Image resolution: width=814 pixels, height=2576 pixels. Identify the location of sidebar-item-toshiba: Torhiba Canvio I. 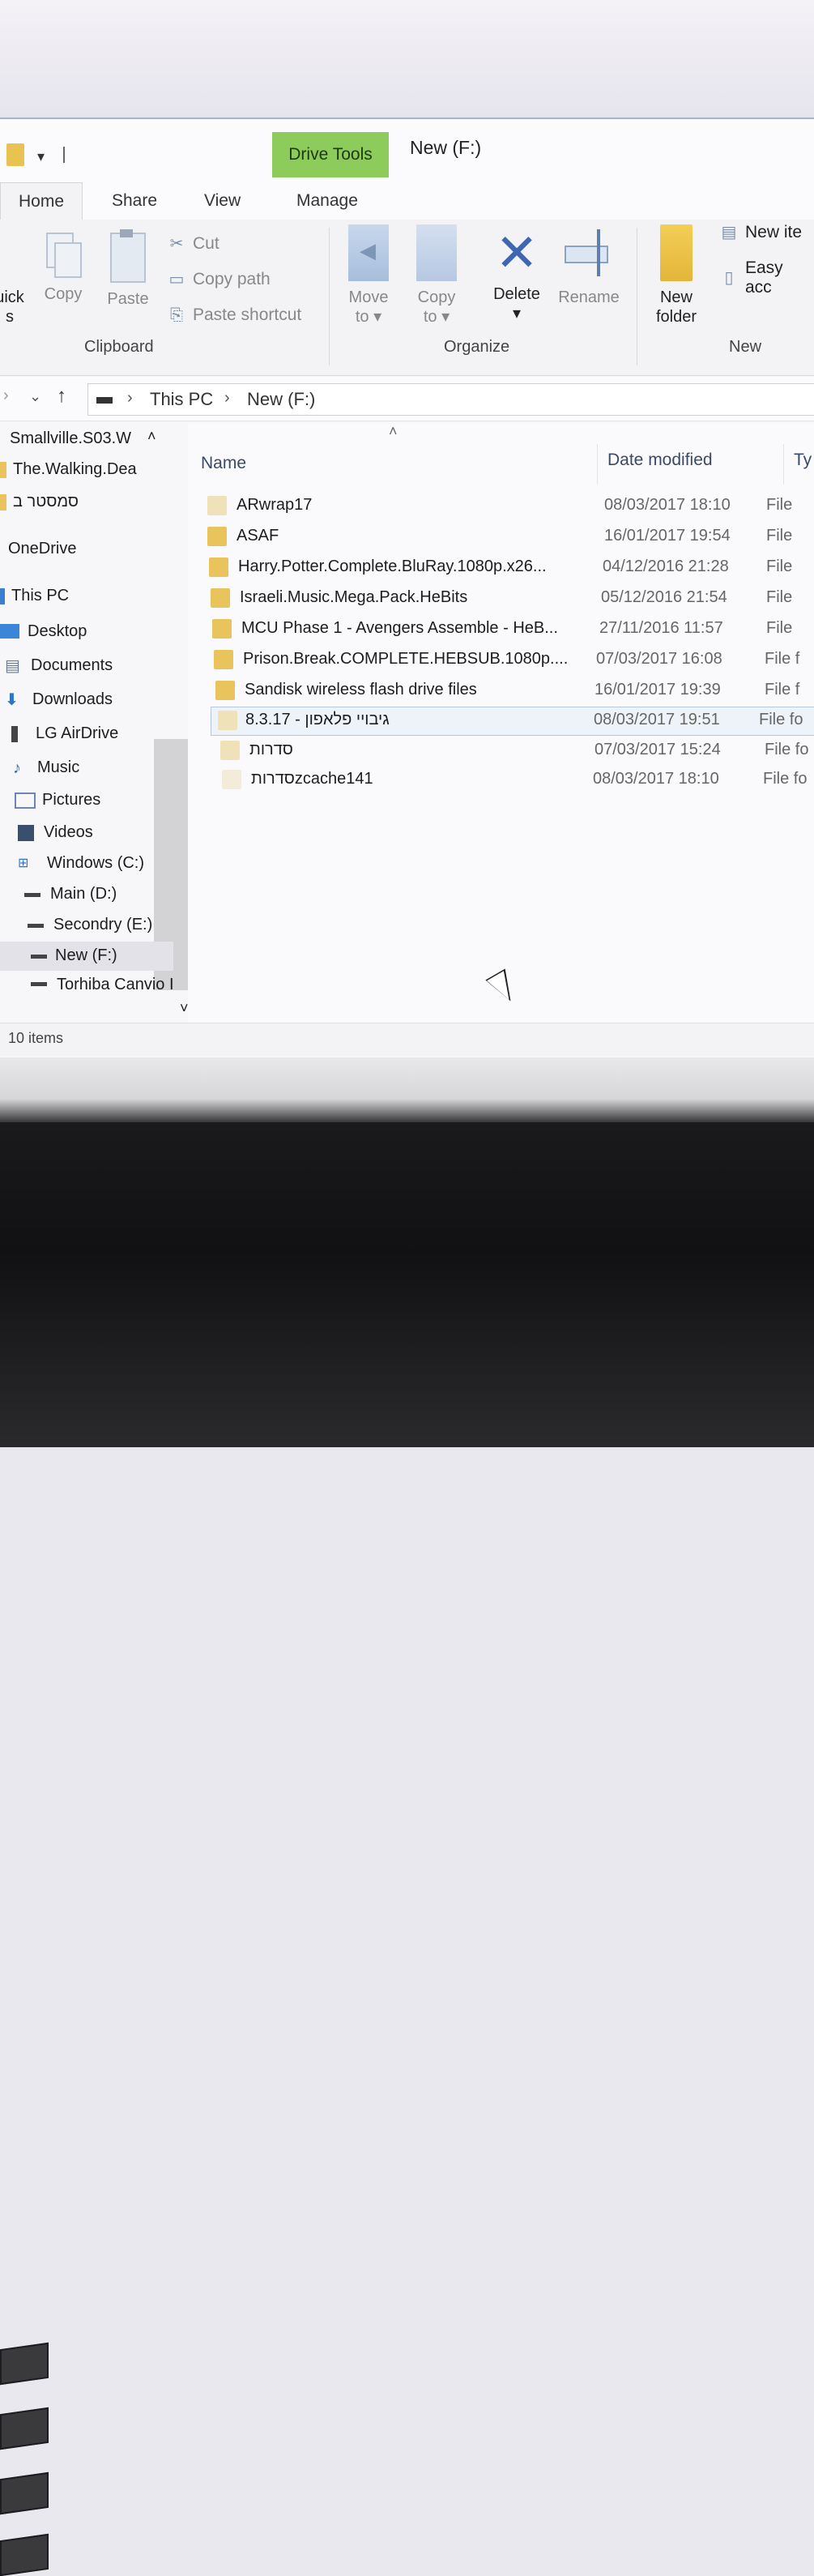
(94, 981).